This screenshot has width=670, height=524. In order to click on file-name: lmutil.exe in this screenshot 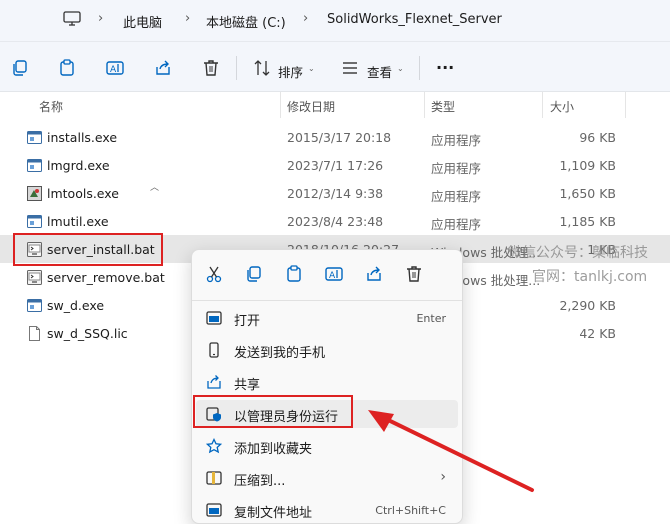, I will do `click(78, 221)`.